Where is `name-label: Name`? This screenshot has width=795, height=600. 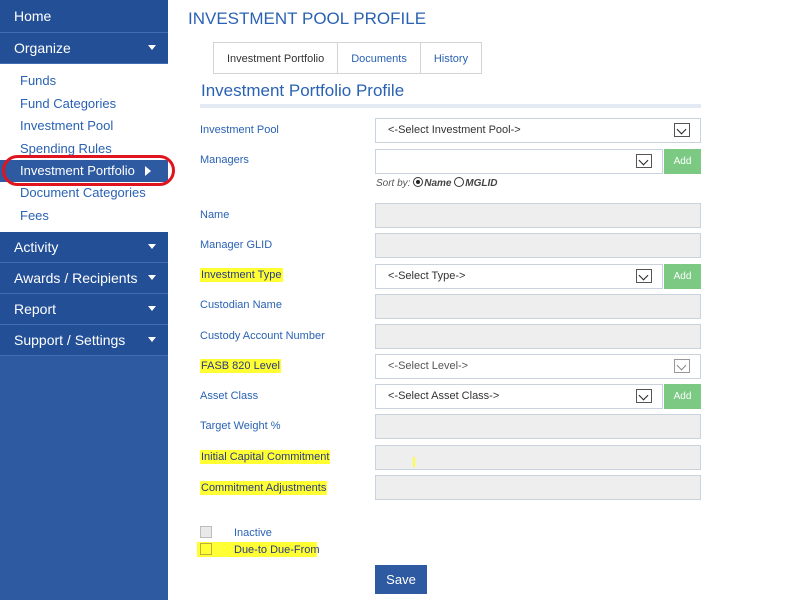 name-label: Name is located at coordinates (215, 215).